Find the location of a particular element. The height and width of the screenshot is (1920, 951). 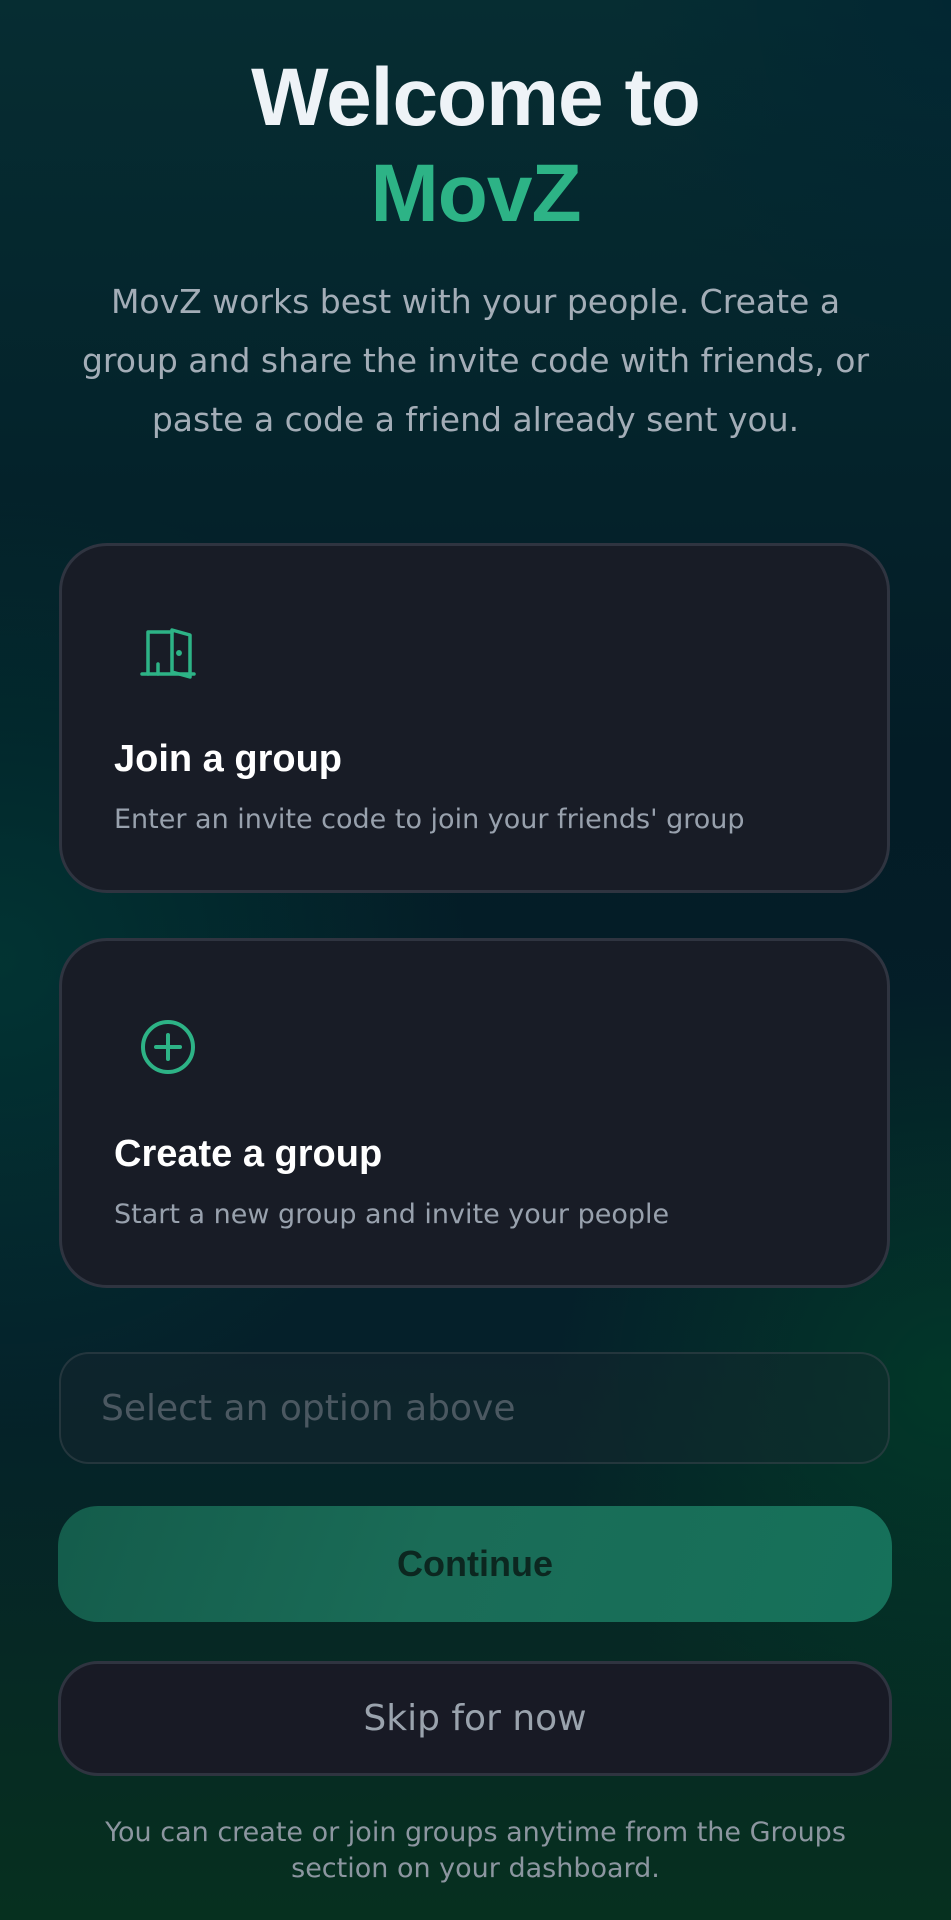

page-title: Welcome to MovZ is located at coordinates (475, 146).